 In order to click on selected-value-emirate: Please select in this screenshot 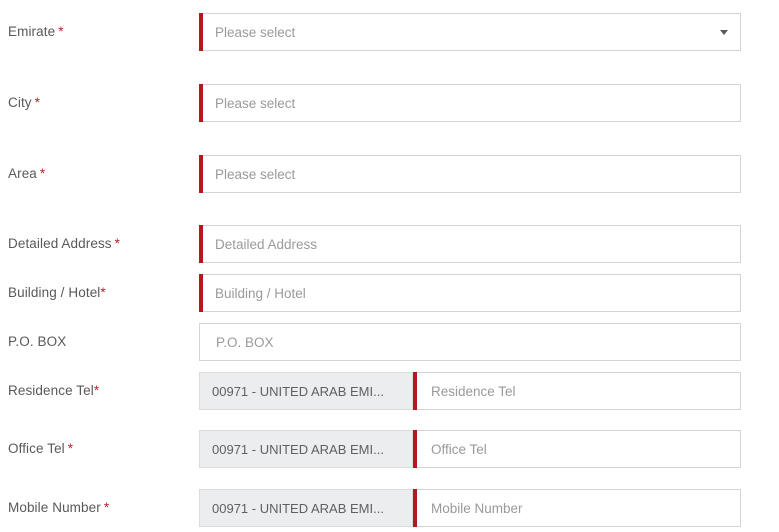, I will do `click(255, 32)`.